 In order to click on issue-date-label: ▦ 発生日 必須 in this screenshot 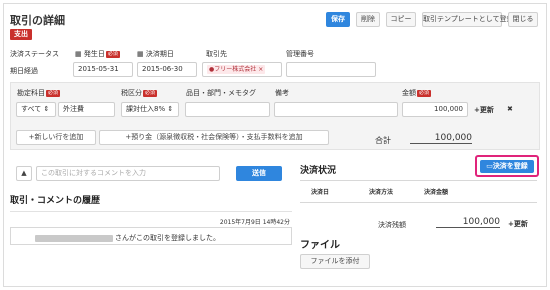, I will do `click(97, 54)`.